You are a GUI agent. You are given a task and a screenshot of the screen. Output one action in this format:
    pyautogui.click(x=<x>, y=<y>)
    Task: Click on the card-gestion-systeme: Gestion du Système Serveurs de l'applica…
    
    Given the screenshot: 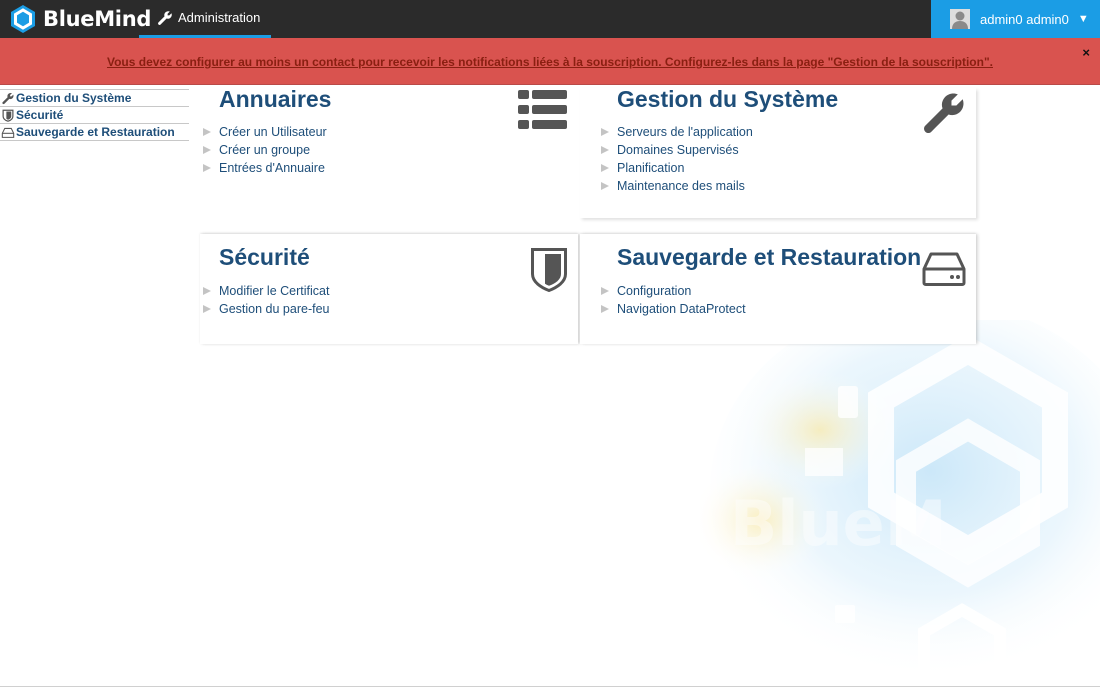 What is the action you would take?
    pyautogui.click(x=778, y=152)
    